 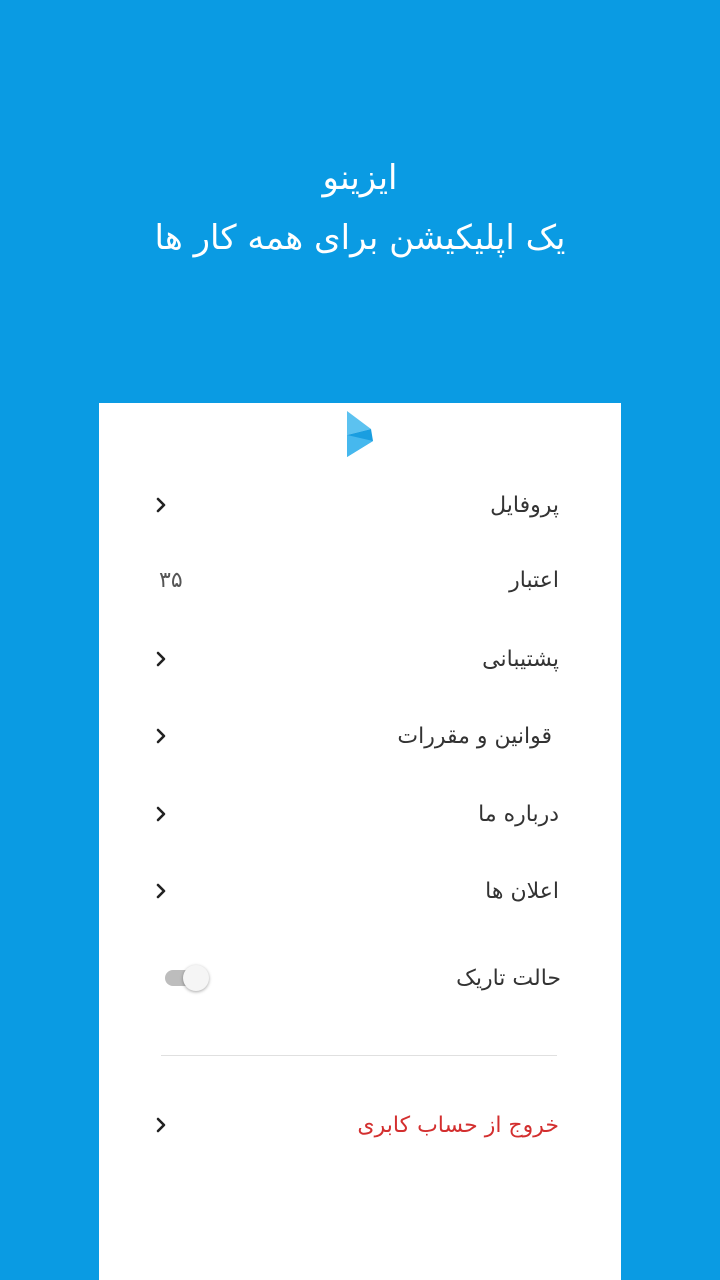 What do you see at coordinates (524, 505) in the screenshot?
I see `menu-item-label: پروفایل` at bounding box center [524, 505].